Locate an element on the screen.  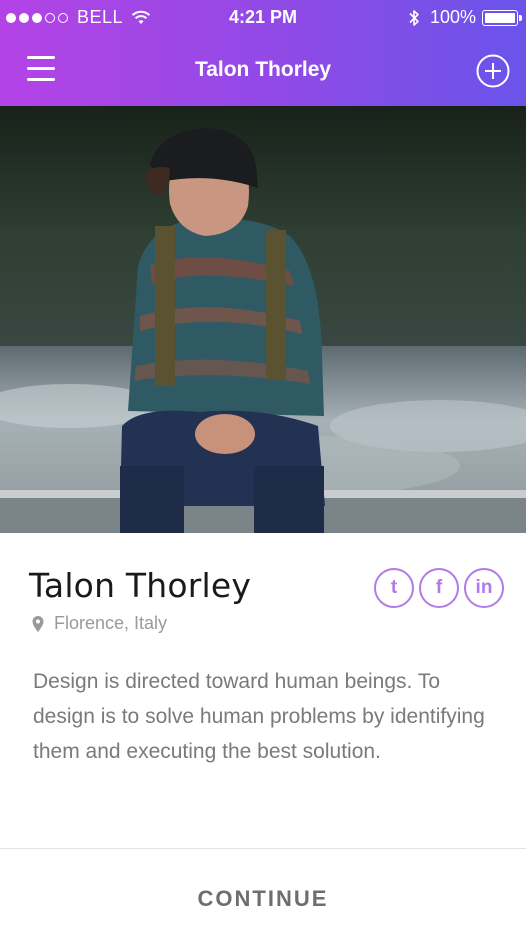
add-icon is located at coordinates (493, 71).